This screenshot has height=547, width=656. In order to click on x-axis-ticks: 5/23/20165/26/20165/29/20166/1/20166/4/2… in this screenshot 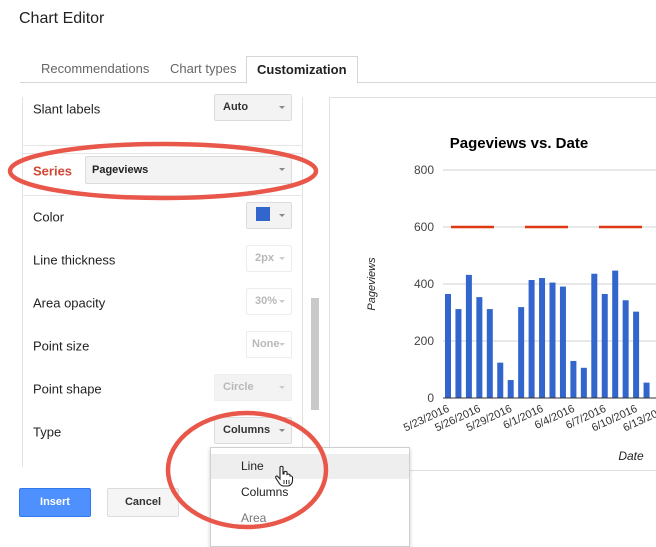, I will do `click(529, 419)`.